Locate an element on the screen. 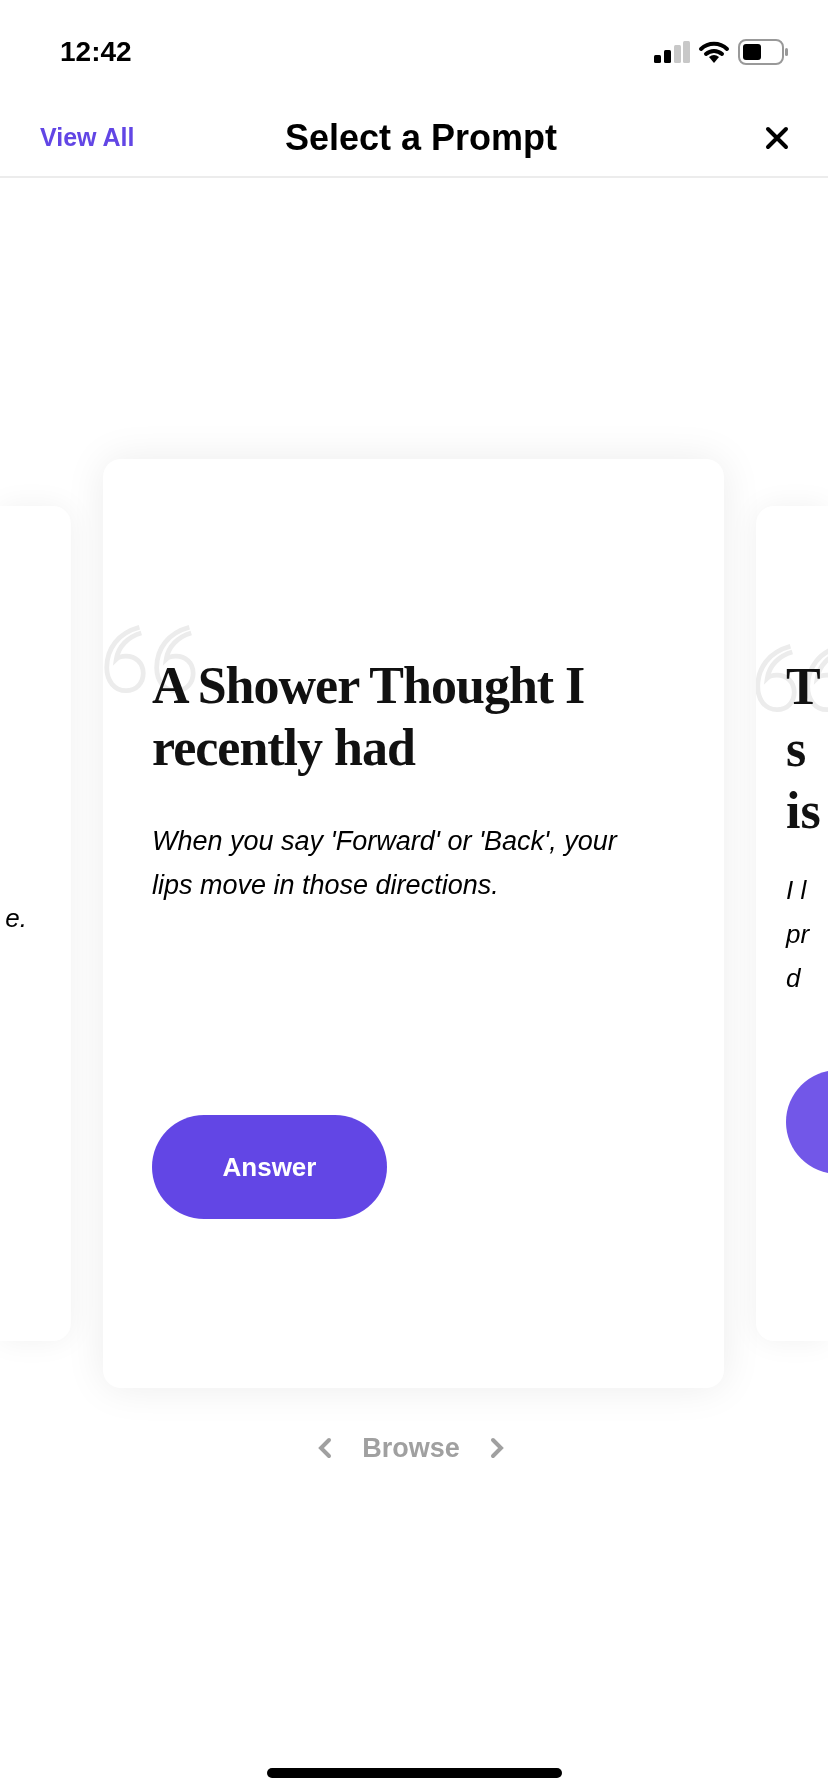  prompt-answer-text: I l is located at coordinates (797, 890).